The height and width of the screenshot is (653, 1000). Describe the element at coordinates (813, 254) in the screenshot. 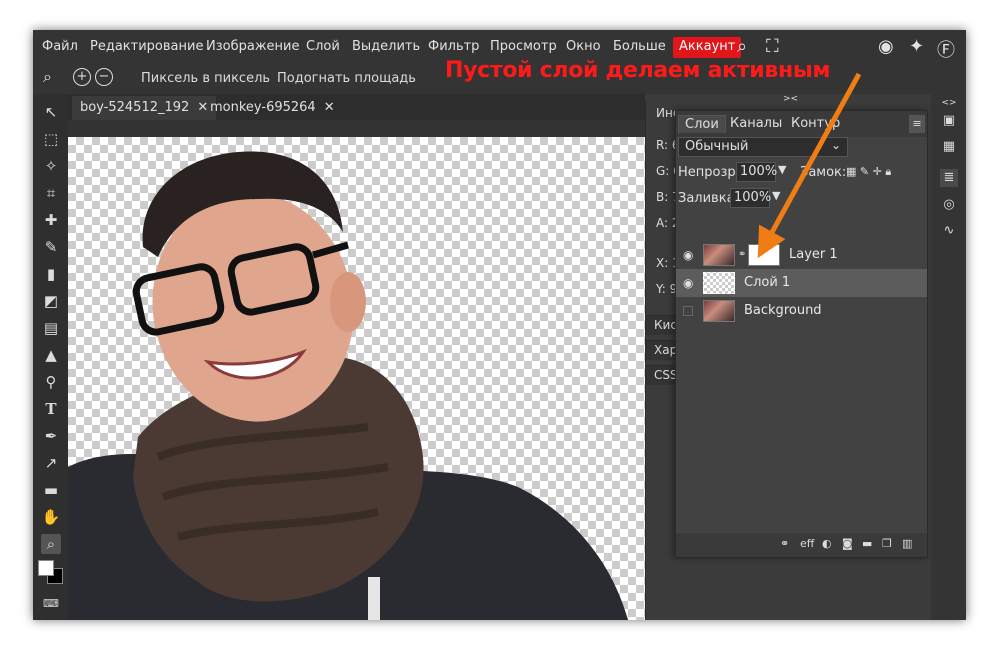

I see `layer-name: Layer 1` at that location.